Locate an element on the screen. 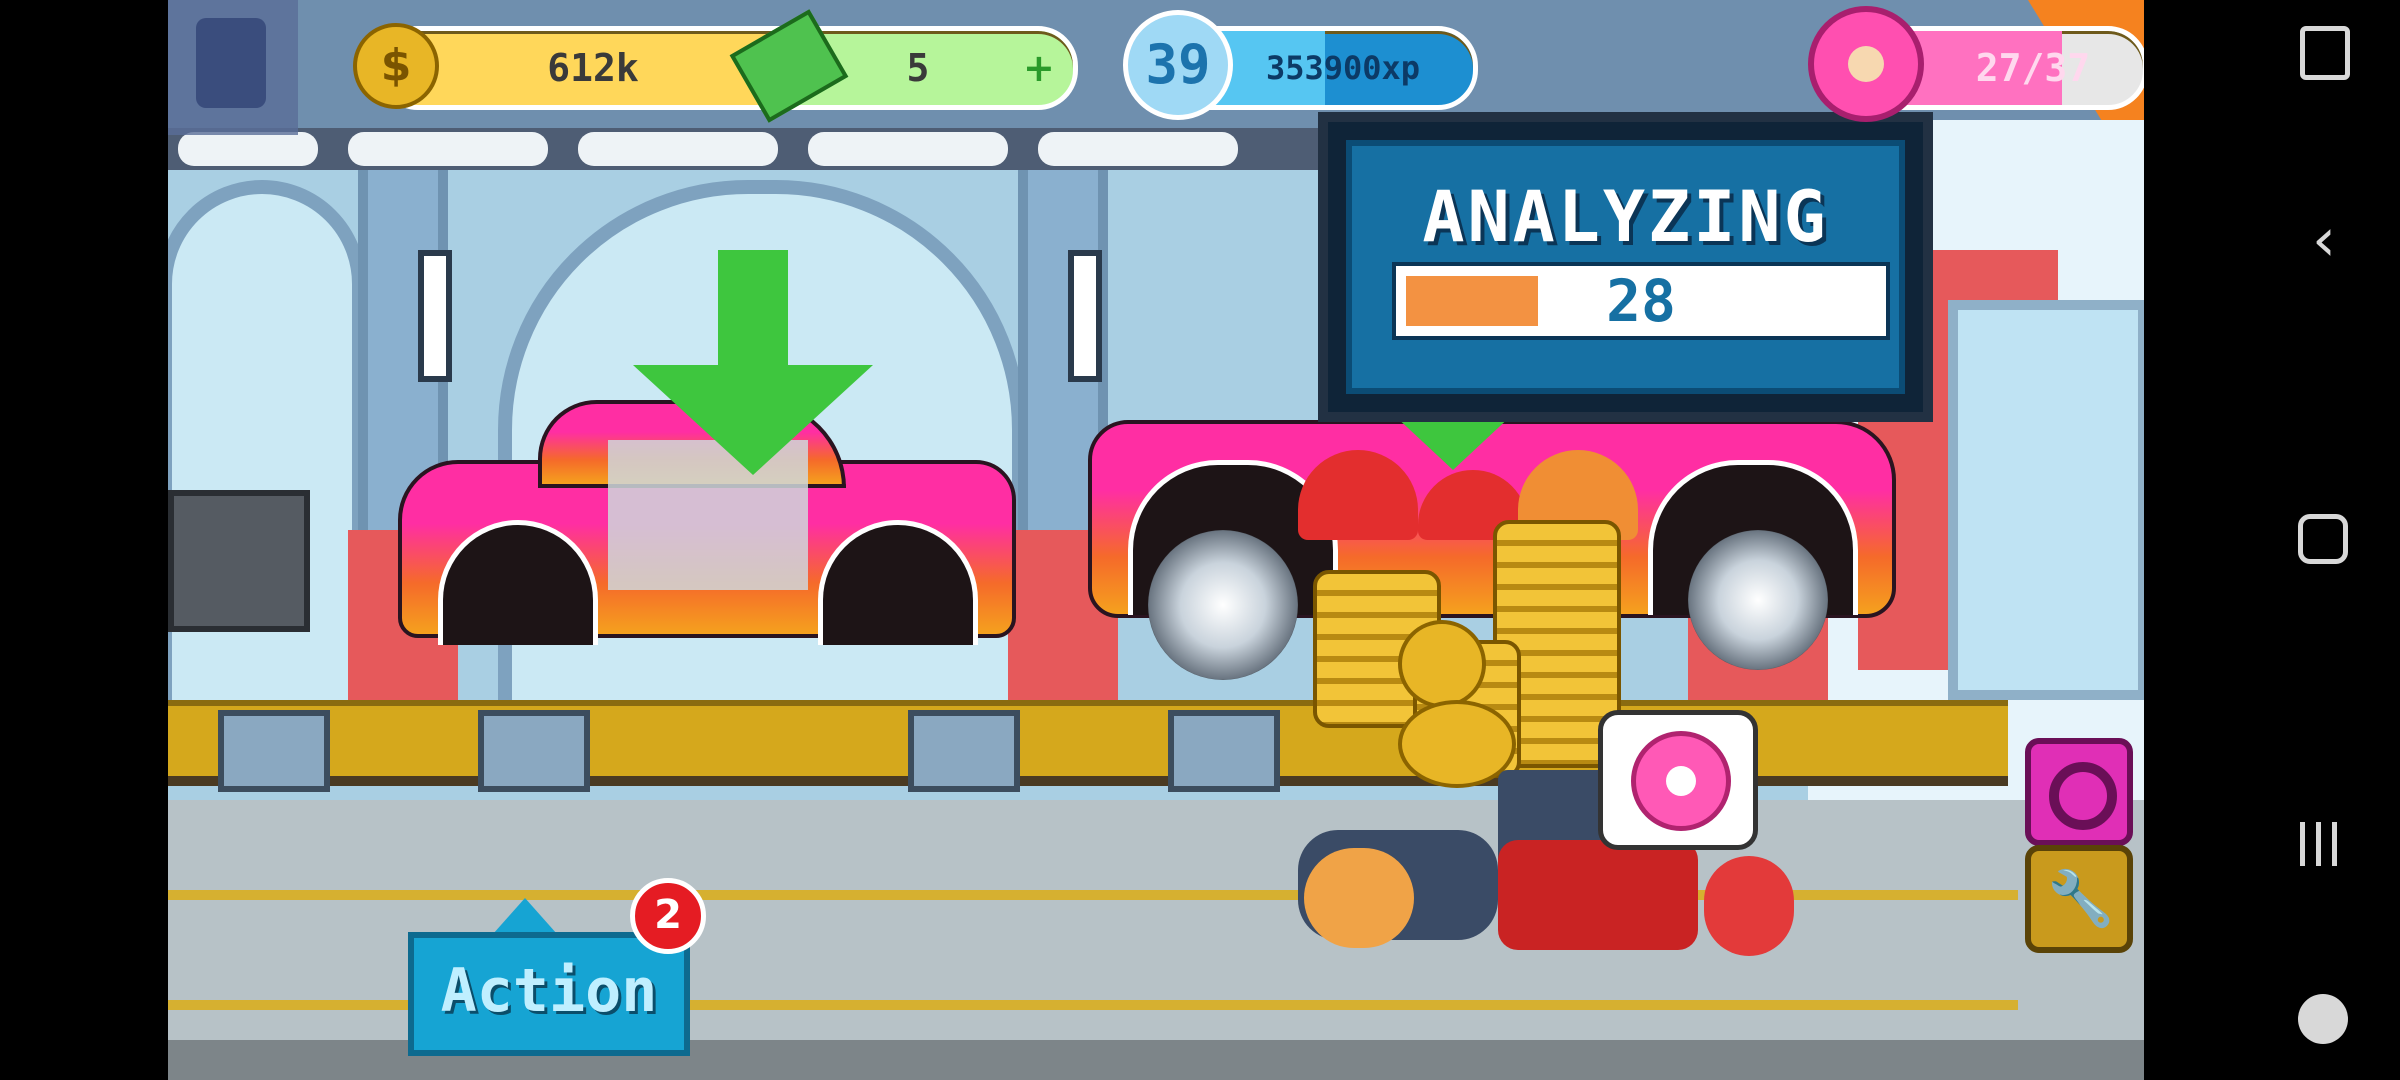 This screenshot has height=1080, width=2400. screenshot-edit-icon is located at coordinates (2325, 53).